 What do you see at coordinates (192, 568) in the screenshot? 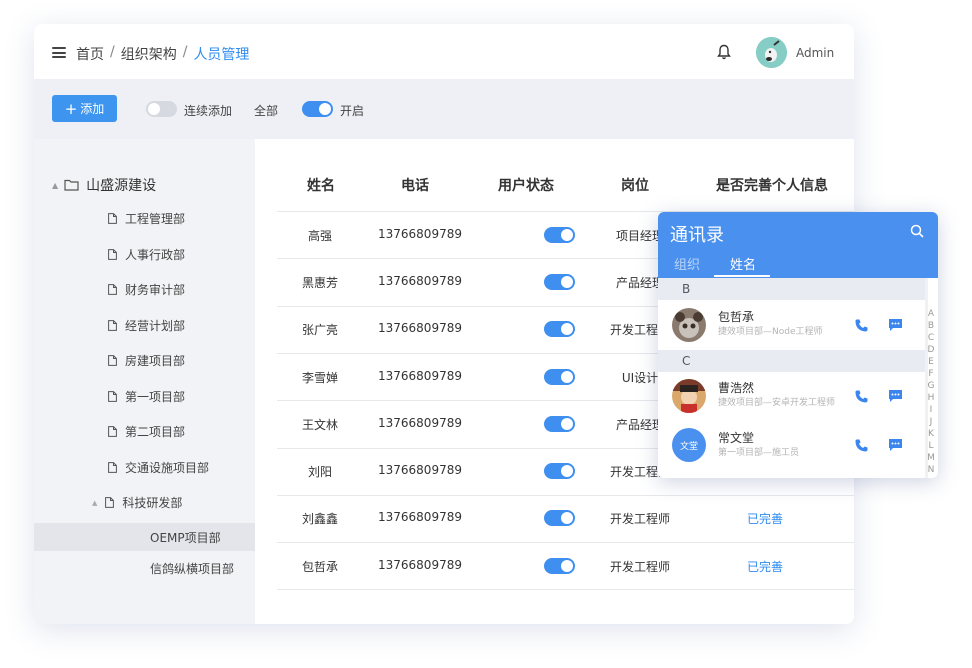
I see `tree-subitem-label: 信鸽纵横项目部` at bounding box center [192, 568].